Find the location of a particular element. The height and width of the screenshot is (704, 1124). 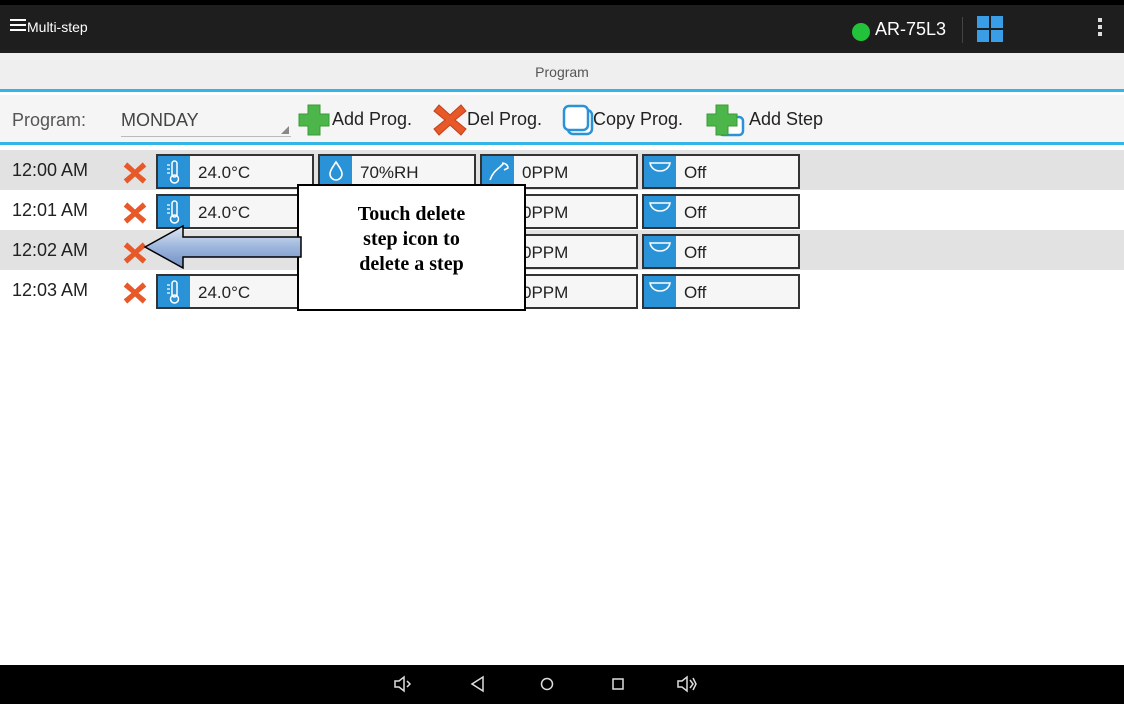

step-time: 12:00 AM is located at coordinates (50, 170).